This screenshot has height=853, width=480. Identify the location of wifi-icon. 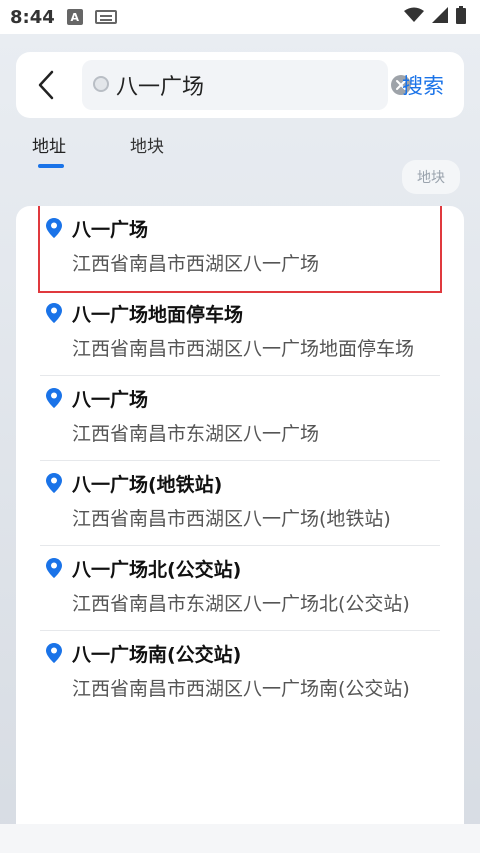
(414, 17).